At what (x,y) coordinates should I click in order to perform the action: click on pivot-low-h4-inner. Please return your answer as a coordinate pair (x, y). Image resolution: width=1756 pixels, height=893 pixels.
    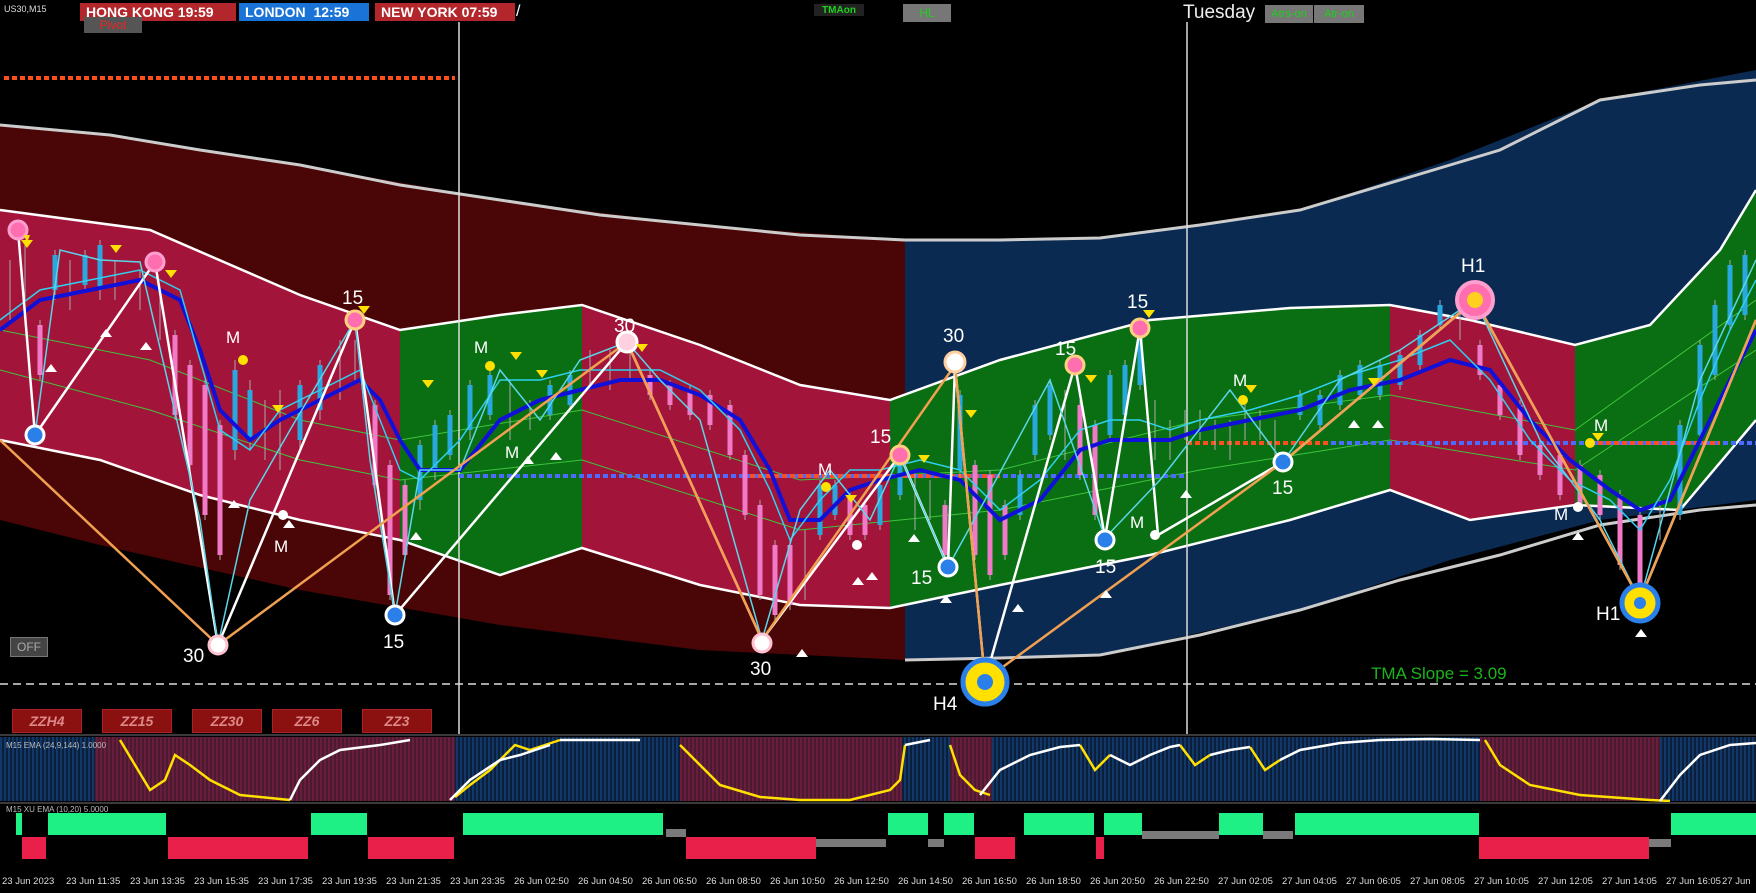
    Looking at the image, I should click on (985, 682).